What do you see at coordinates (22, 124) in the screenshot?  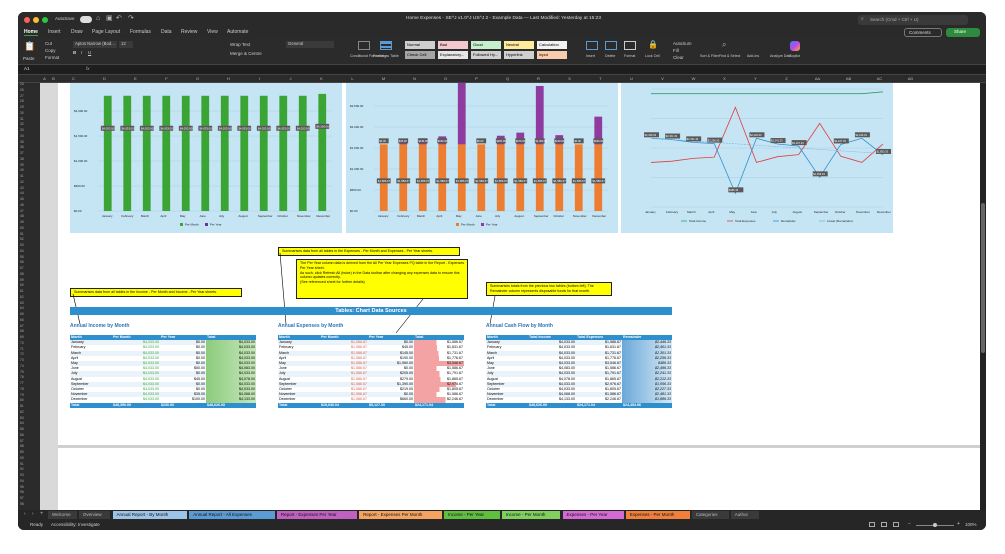 I see `row-header: 32` at bounding box center [22, 124].